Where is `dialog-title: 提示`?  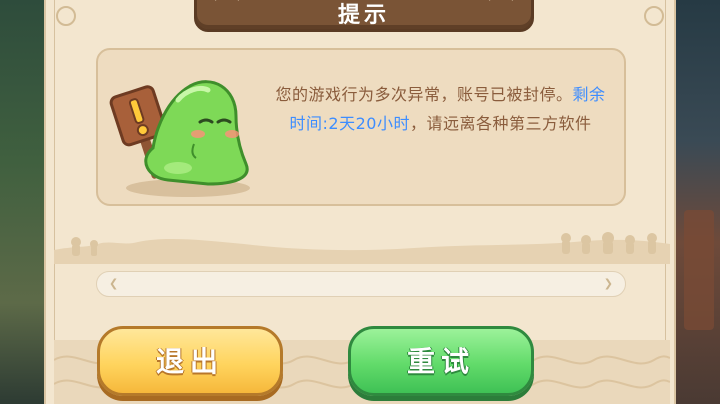
dialog-title: 提示 is located at coordinates (363, 15).